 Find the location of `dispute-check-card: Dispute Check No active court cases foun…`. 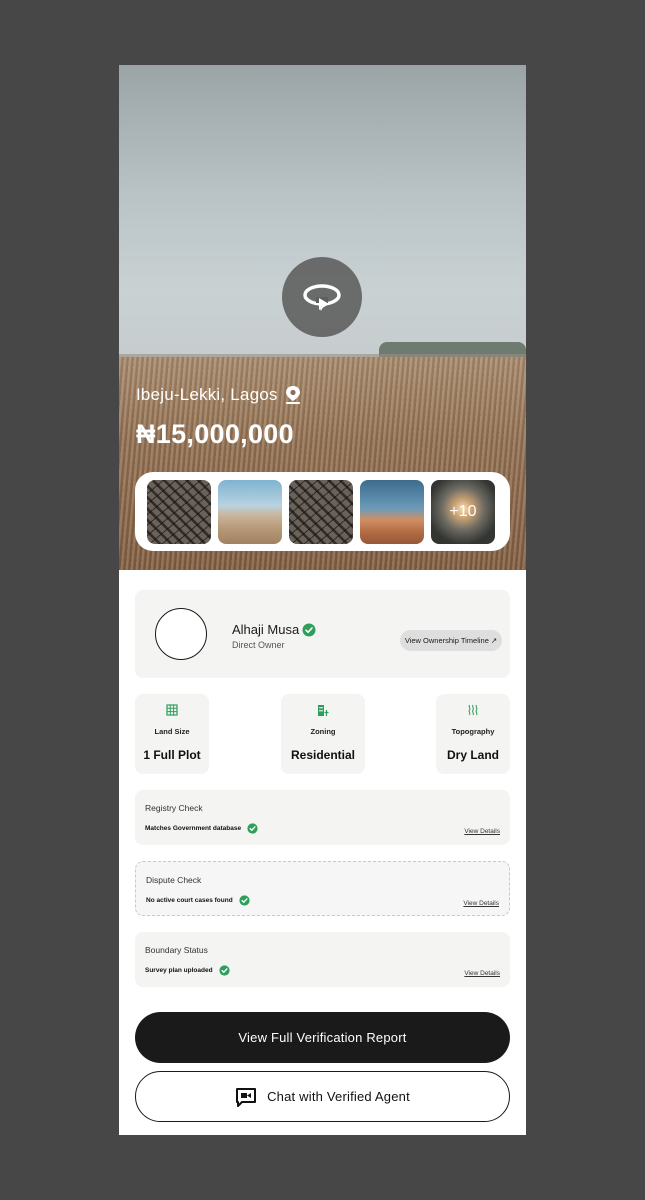

dispute-check-card: Dispute Check No active court cases foun… is located at coordinates (322, 888).